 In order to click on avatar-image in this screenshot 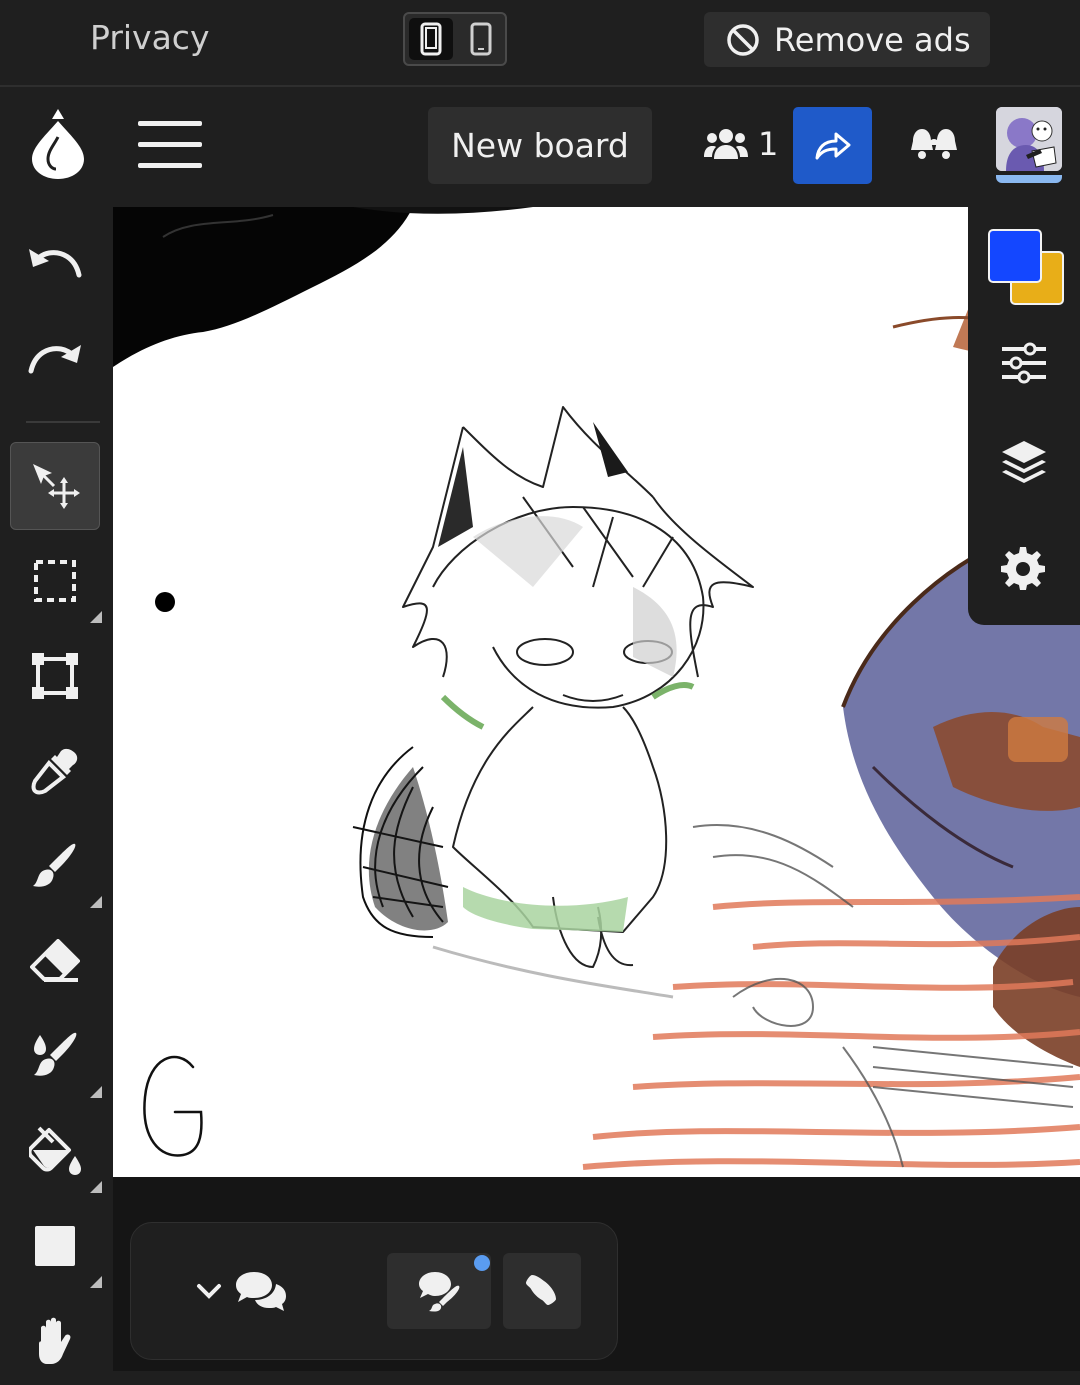, I will do `click(1029, 139)`.